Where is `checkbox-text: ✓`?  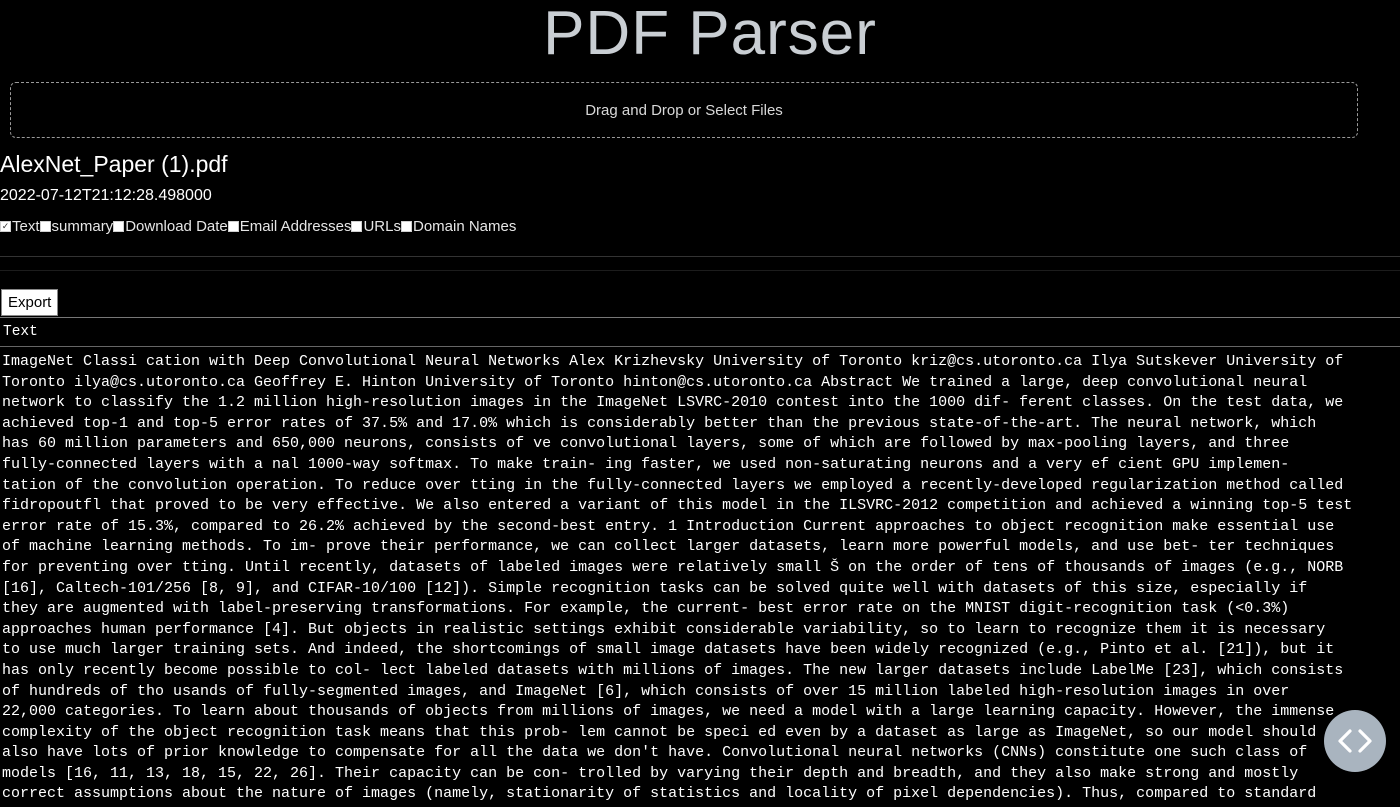 checkbox-text: ✓ is located at coordinates (5, 226).